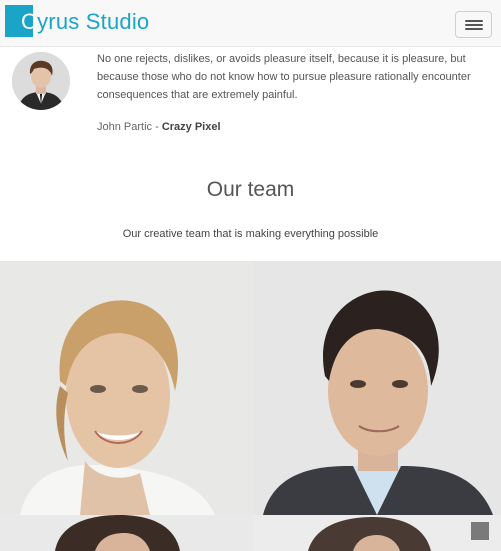 Image resolution: width=501 pixels, height=551 pixels. Describe the element at coordinates (250, 189) in the screenshot. I see `team-title: Our team` at that location.